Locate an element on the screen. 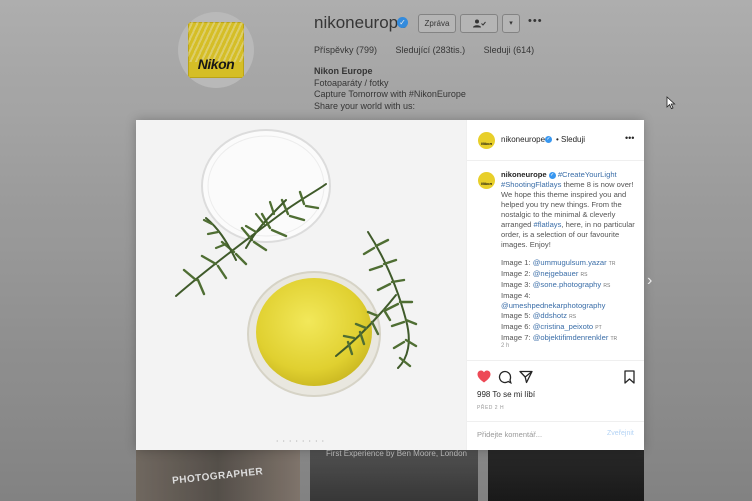  share-icon is located at coordinates (526, 377).